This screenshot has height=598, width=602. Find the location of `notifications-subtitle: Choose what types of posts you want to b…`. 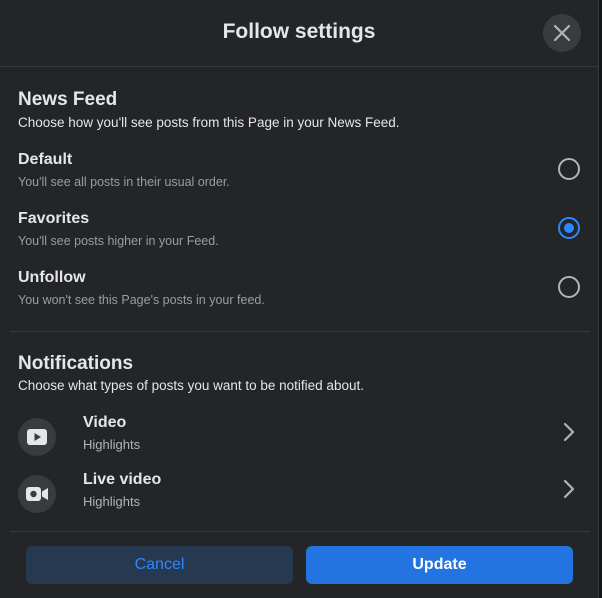

notifications-subtitle: Choose what types of posts you want to b… is located at coordinates (191, 385).